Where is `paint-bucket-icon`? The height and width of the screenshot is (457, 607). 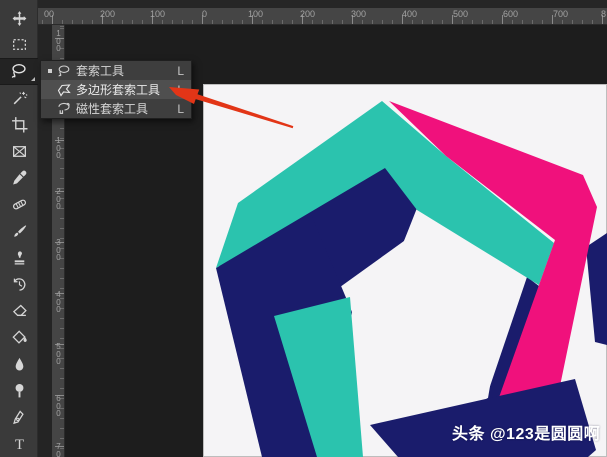 paint-bucket-icon is located at coordinates (19, 337).